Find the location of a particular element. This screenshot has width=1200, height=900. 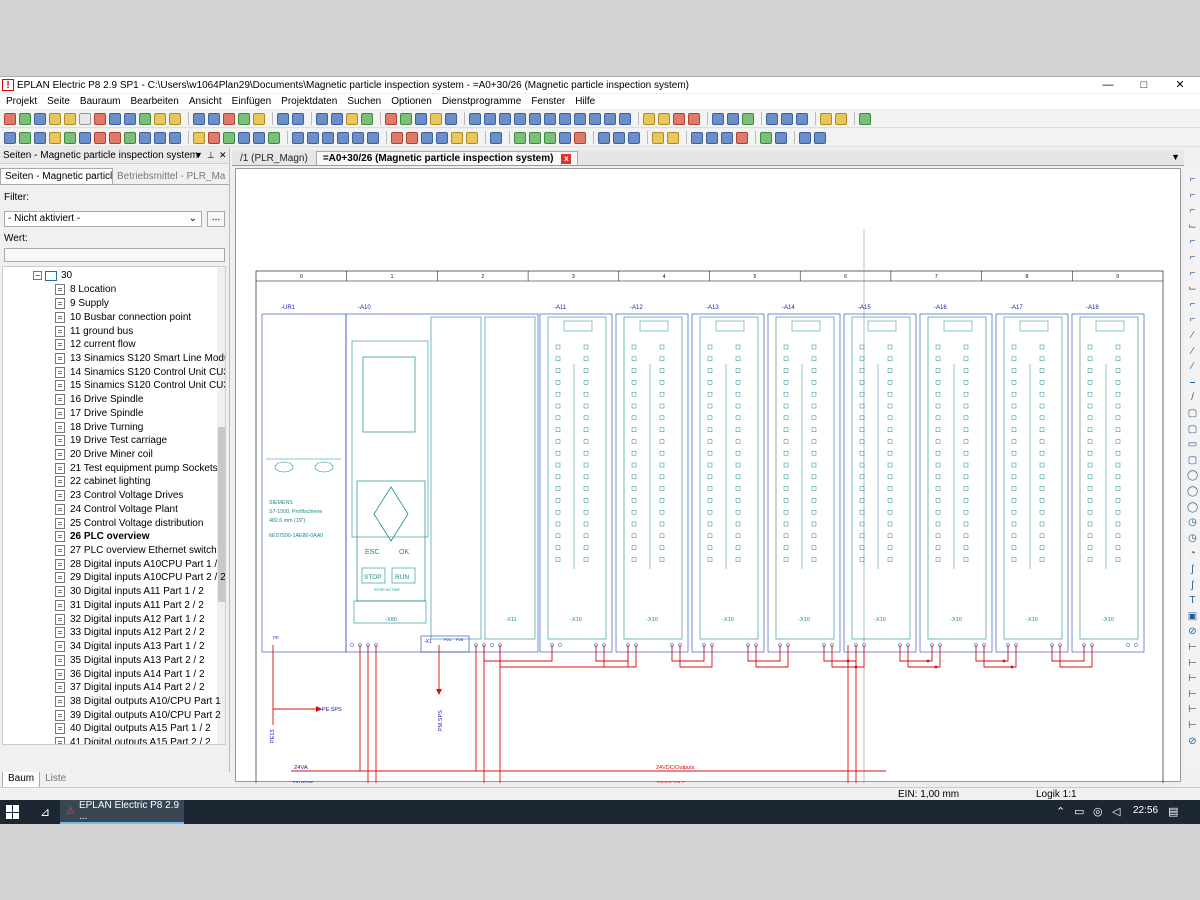

tab-page-1: /1 (PLR_Magn) is located at coordinates (274, 158).